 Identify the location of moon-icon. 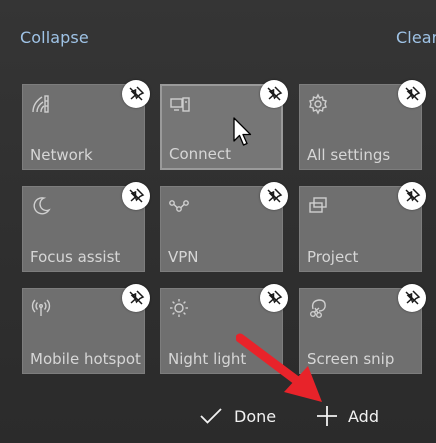
(41, 206).